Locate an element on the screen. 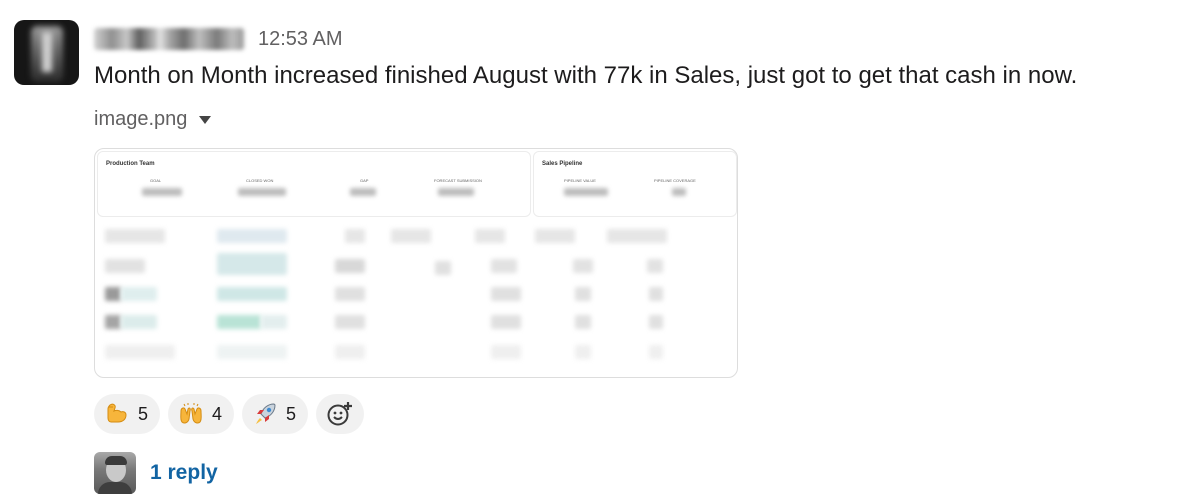 This screenshot has height=502, width=1200. add-reaction-button is located at coordinates (340, 414).